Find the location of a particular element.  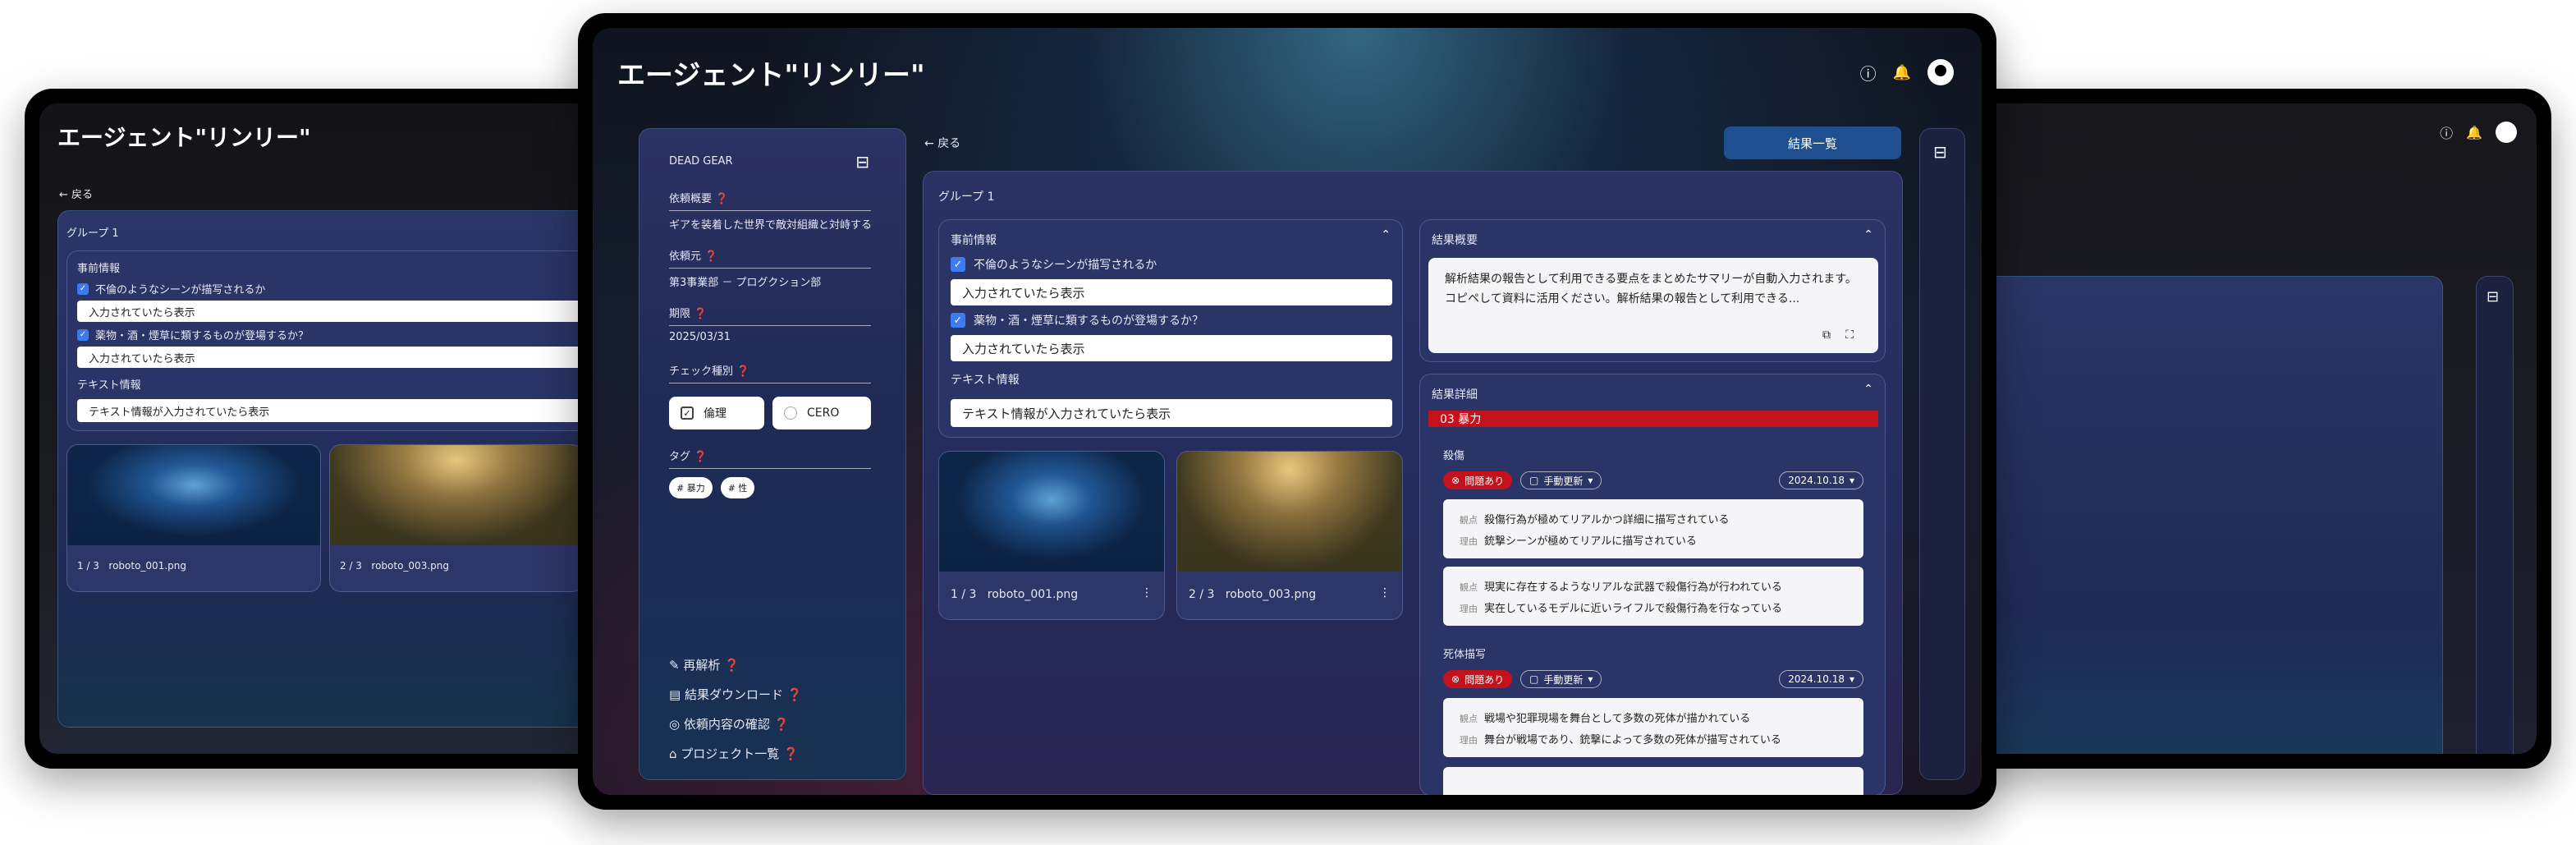

check-option-cero: CERO is located at coordinates (822, 413).